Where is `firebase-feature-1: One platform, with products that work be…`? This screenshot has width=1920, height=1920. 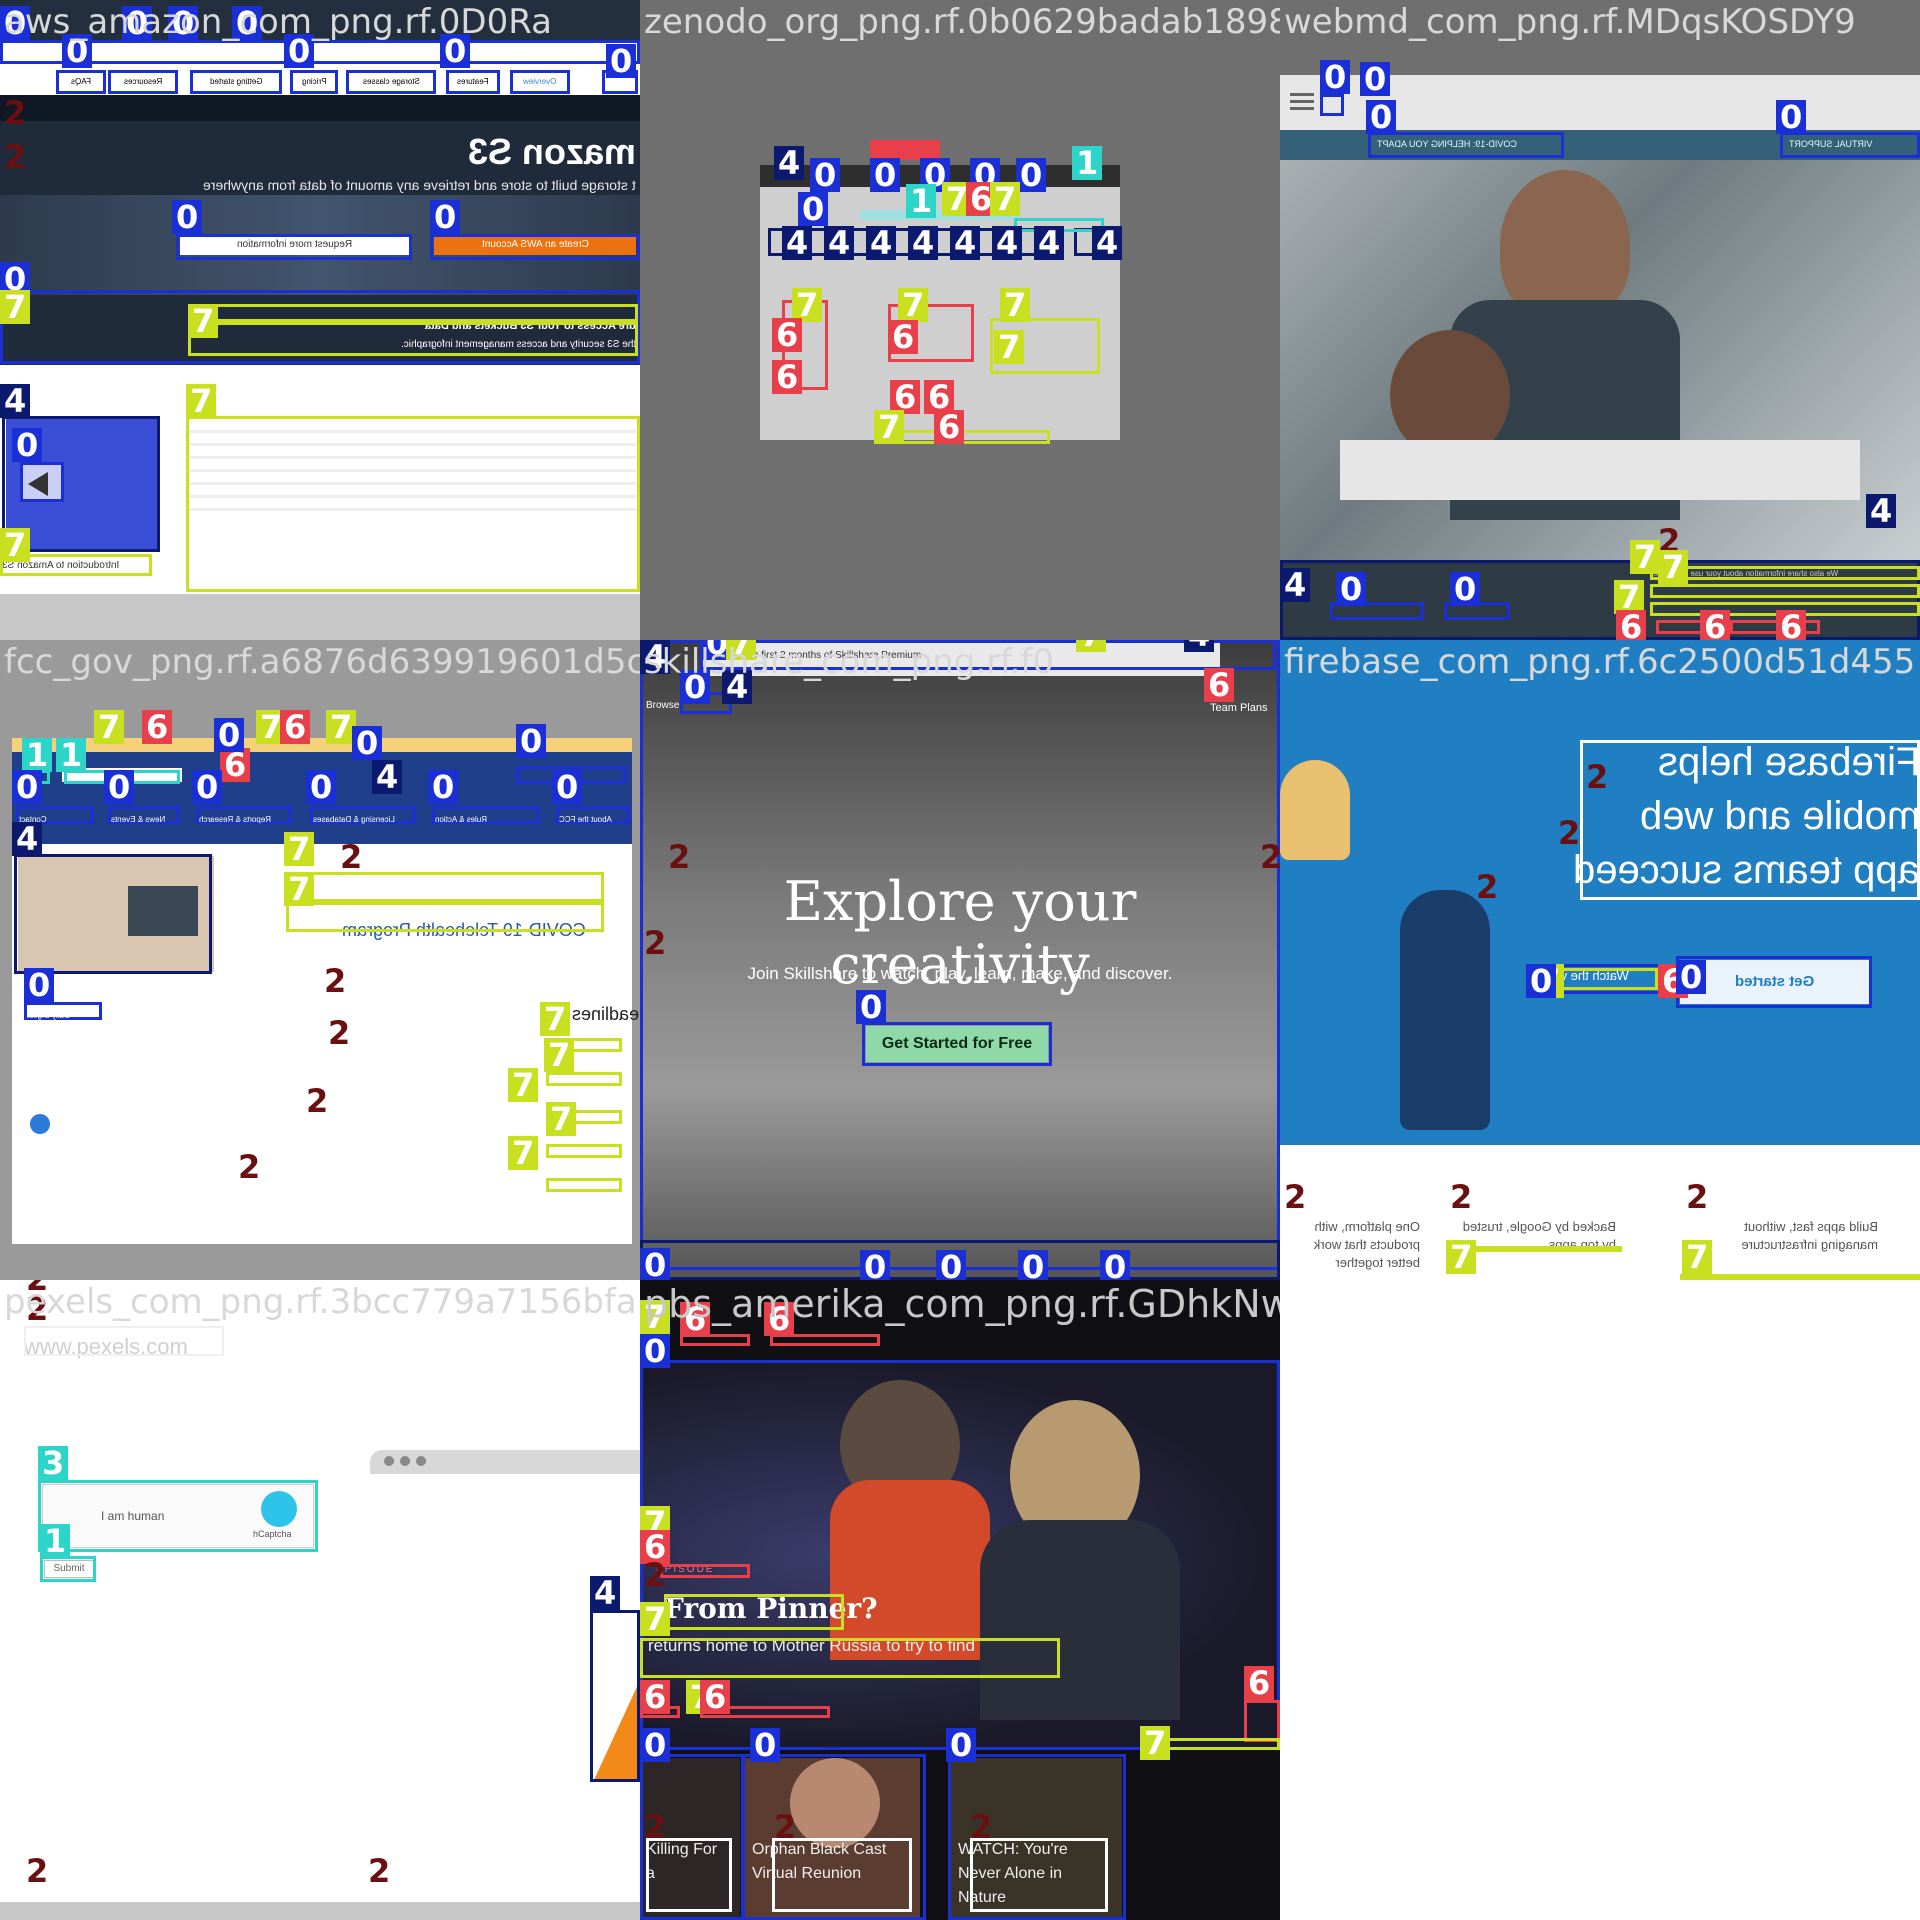
firebase-feature-1: One platform, with products that work be… is located at coordinates (1366, 1244).